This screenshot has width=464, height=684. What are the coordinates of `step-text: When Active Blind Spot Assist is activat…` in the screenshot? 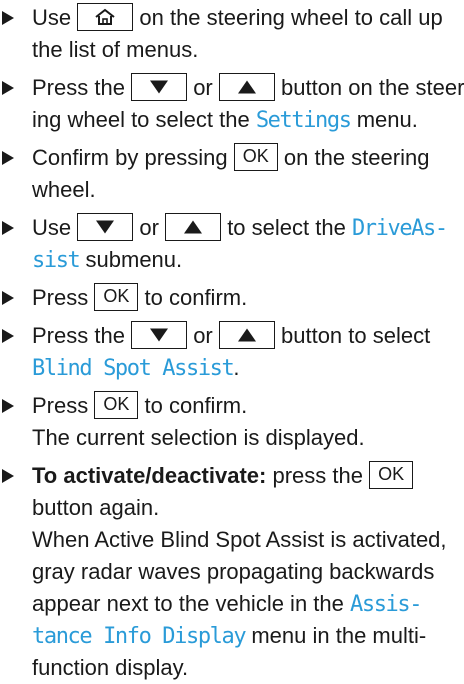 It's located at (239, 539).